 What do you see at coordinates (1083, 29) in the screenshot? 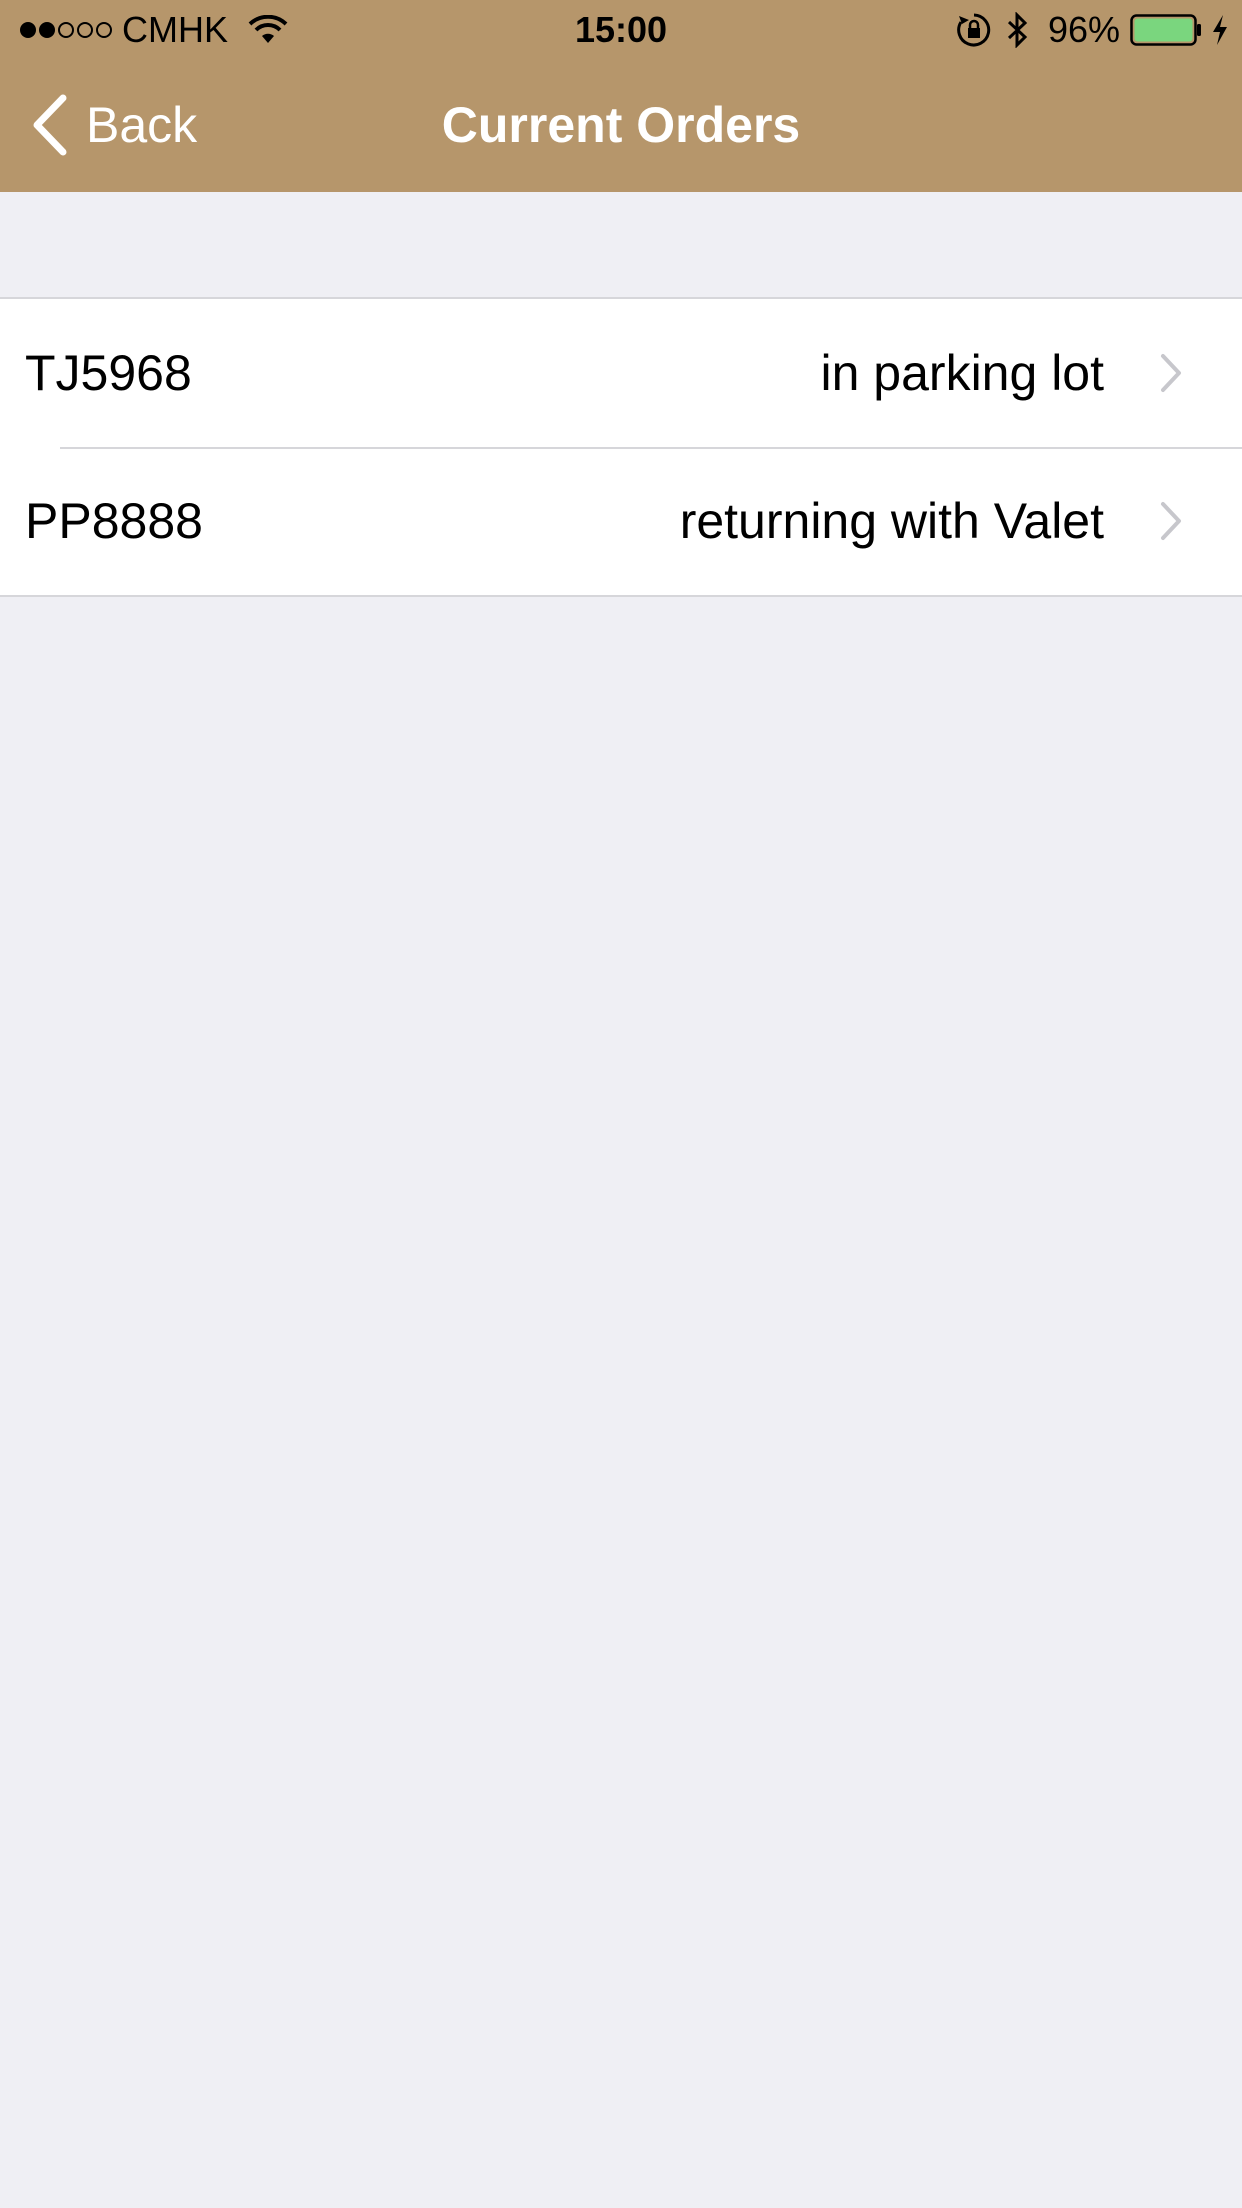
I see `battery-percent: 96%` at bounding box center [1083, 29].